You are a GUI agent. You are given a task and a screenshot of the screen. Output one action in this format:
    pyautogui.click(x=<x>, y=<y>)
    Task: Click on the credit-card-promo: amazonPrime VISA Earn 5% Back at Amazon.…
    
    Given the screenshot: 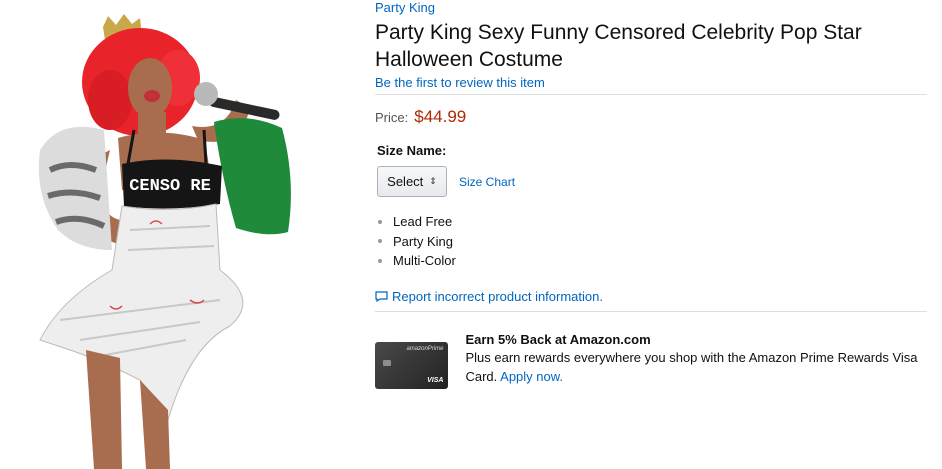 What is the action you would take?
    pyautogui.click(x=651, y=360)
    